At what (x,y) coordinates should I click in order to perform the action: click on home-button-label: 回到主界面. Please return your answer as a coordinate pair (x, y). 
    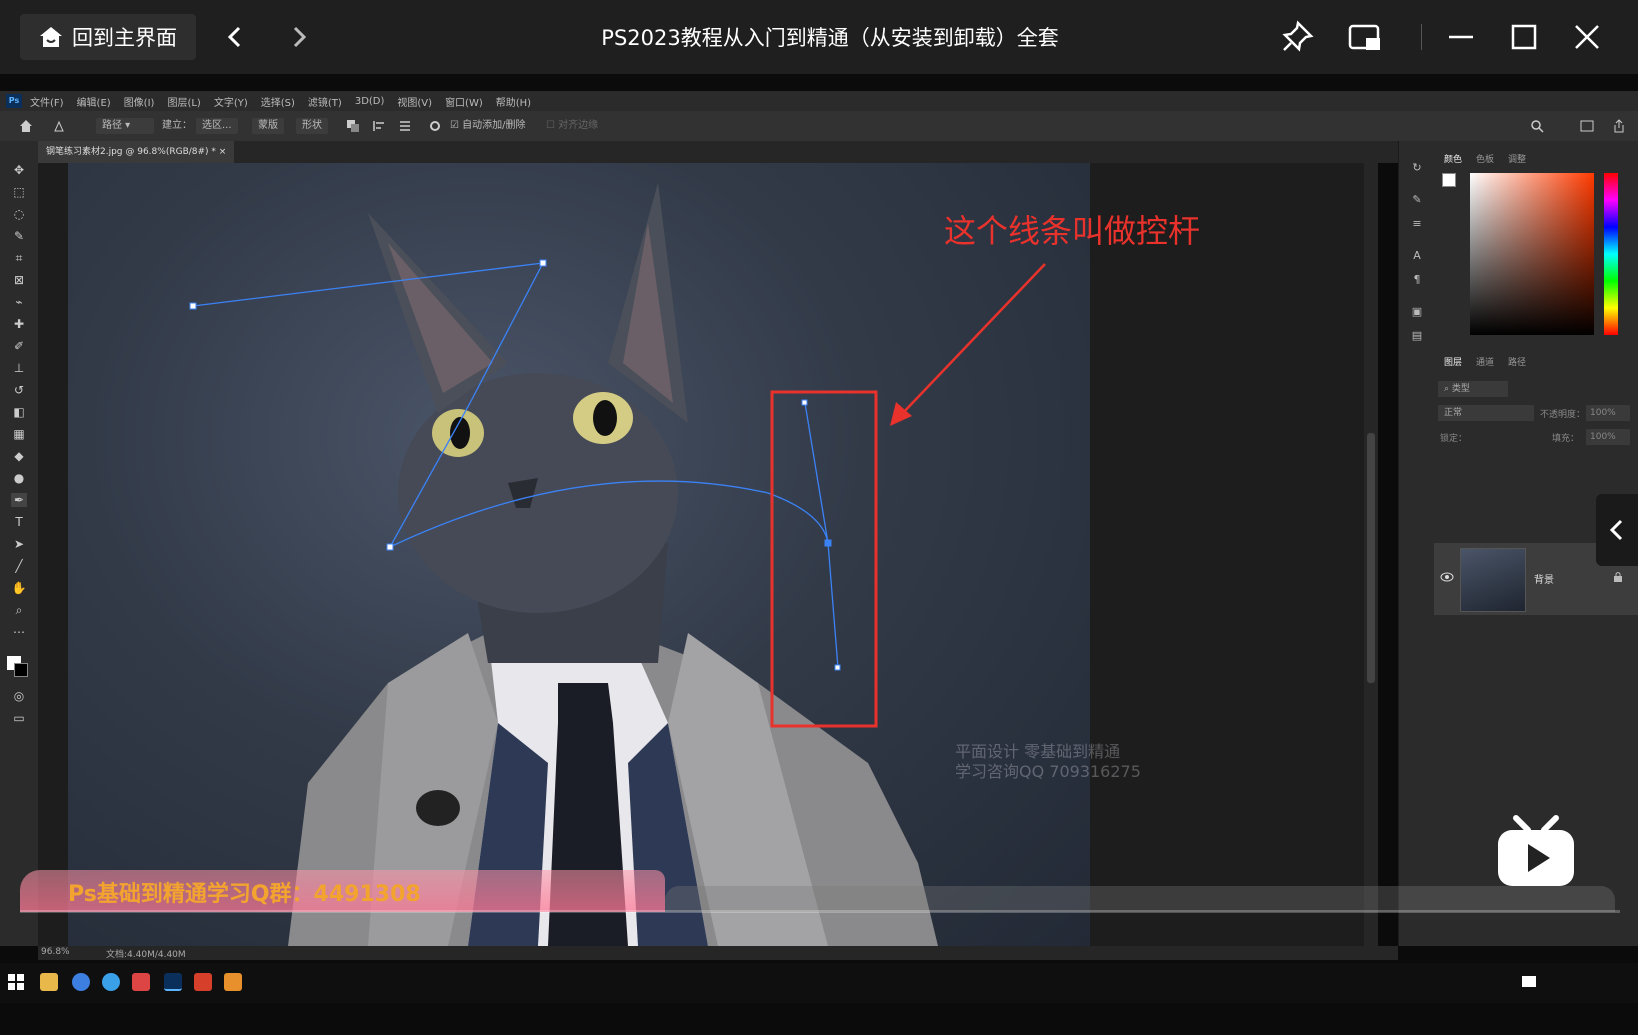
    Looking at the image, I should click on (124, 38).